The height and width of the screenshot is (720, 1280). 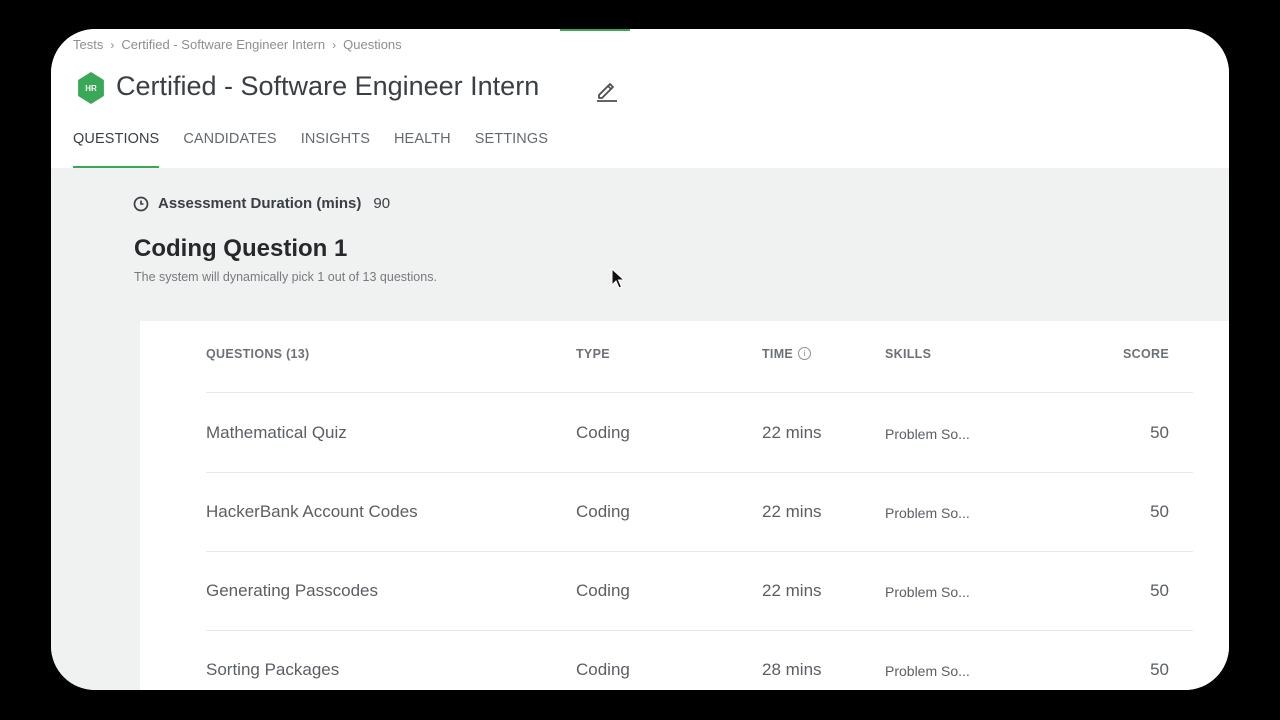 I want to click on info-icon: i, so click(x=805, y=354).